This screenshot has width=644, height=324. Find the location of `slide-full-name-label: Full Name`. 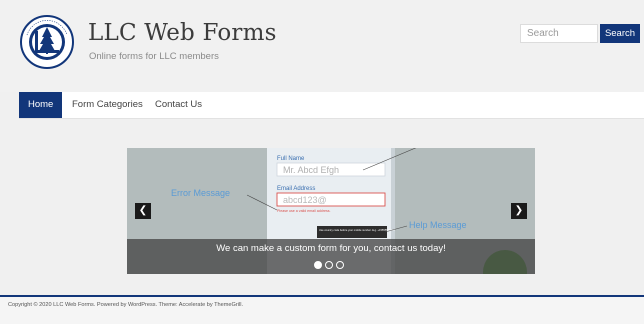

slide-full-name-label: Full Name is located at coordinates (291, 159).